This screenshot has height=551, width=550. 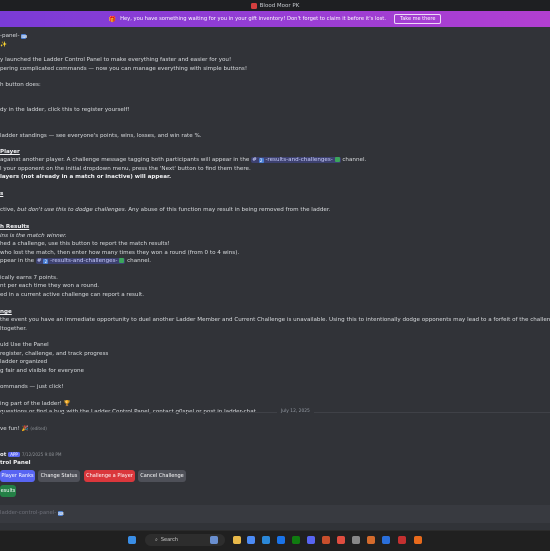 What do you see at coordinates (8, 491) in the screenshot?
I see `report-results-button: esults` at bounding box center [8, 491].